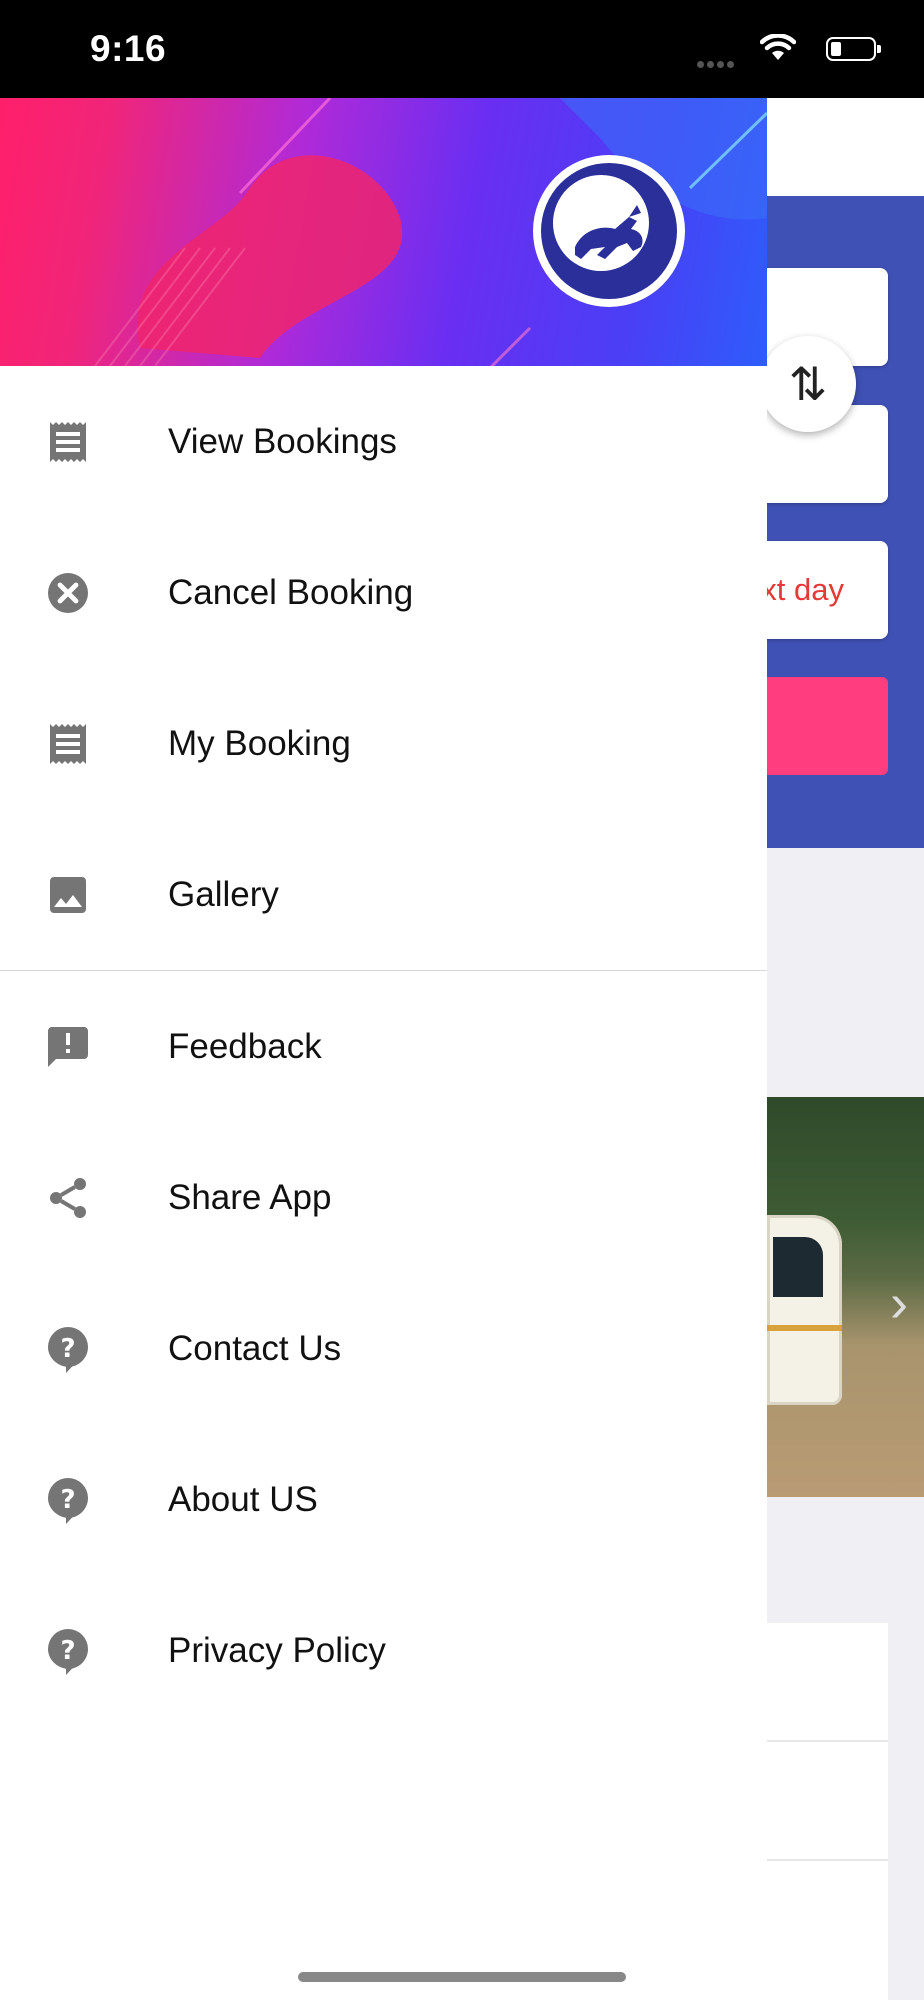  I want to click on menu-item-label: Privacy Policy, so click(277, 1650).